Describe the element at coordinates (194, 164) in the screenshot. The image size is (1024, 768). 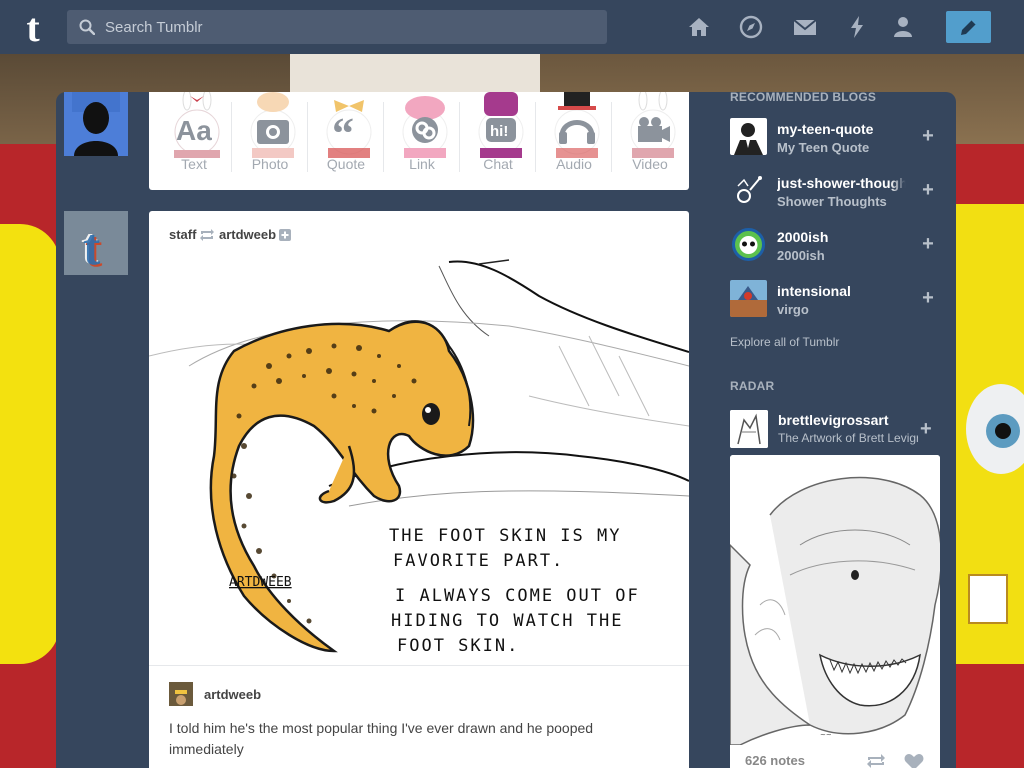
I see `post-type-label: Text` at that location.